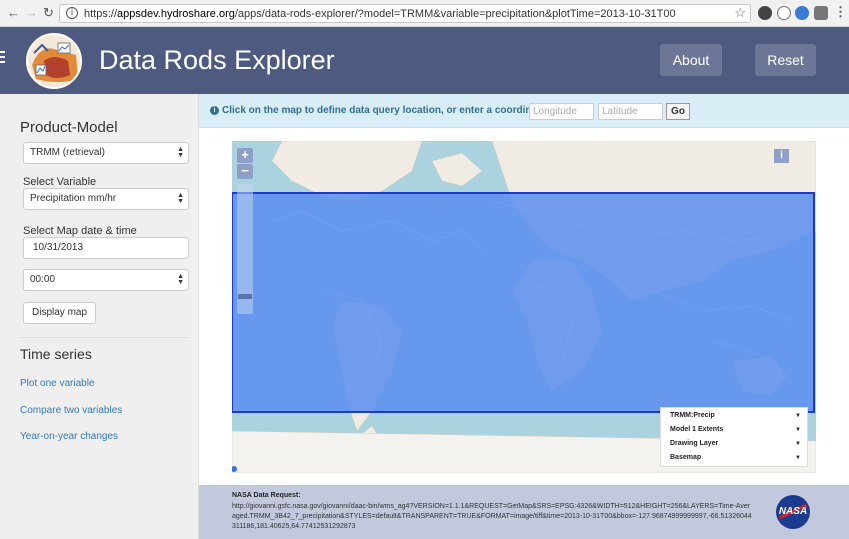 This screenshot has height=539, width=849. I want to click on go-button: Go, so click(678, 111).